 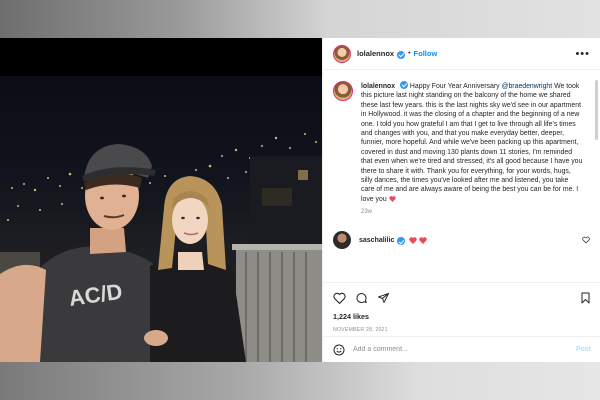 What do you see at coordinates (375, 53) in the screenshot?
I see `header-username: lolalennox` at bounding box center [375, 53].